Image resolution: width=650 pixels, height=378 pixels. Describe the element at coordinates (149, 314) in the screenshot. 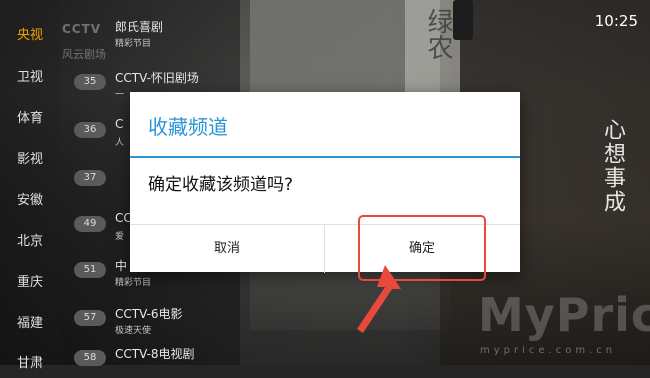

I see `channel-name: CCTV-6电影` at that location.